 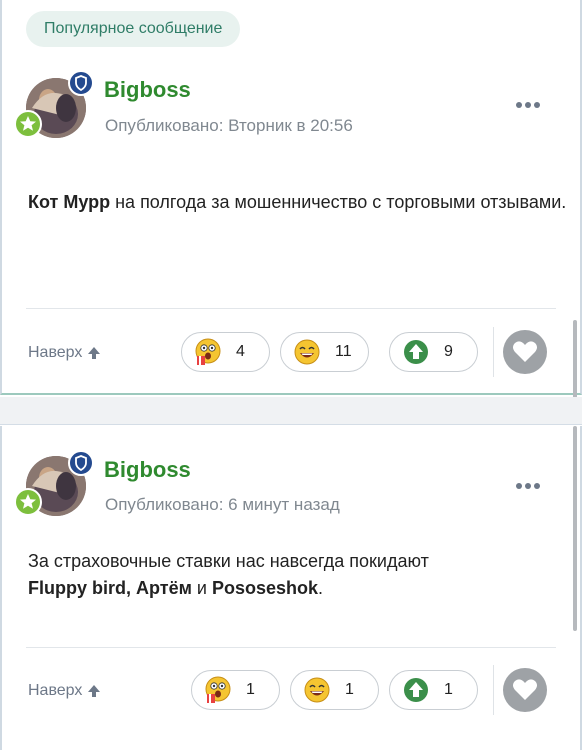 What do you see at coordinates (240, 351) in the screenshot?
I see `reaction-count: 4` at bounding box center [240, 351].